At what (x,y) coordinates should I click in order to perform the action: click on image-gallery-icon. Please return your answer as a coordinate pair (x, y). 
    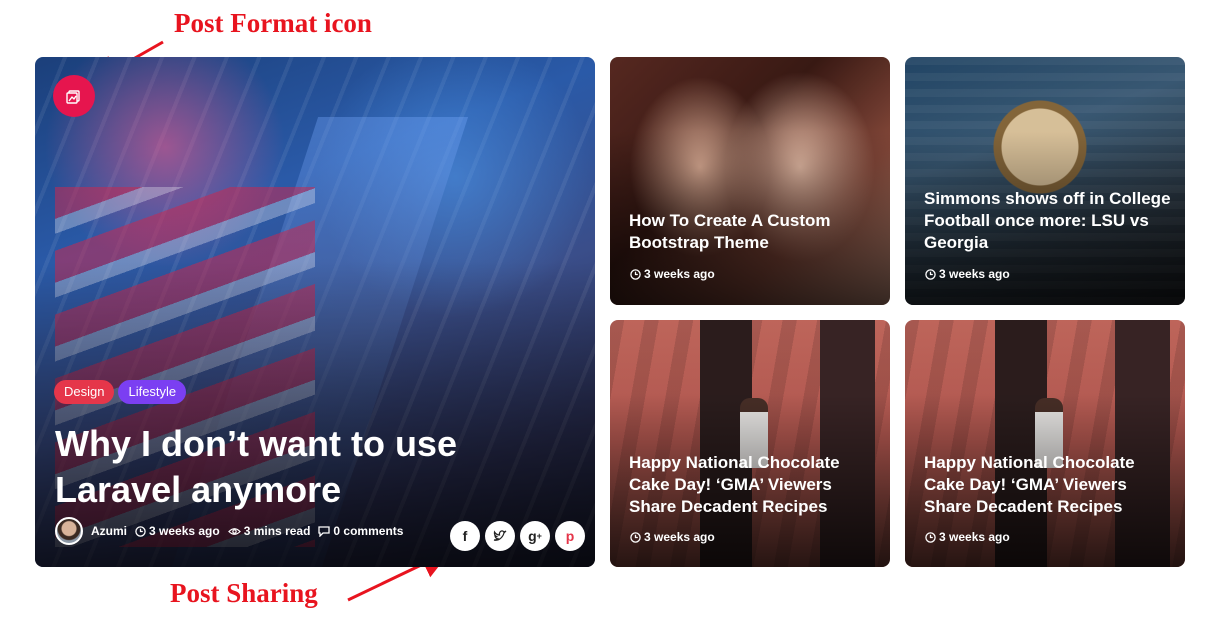
    Looking at the image, I should click on (74, 96).